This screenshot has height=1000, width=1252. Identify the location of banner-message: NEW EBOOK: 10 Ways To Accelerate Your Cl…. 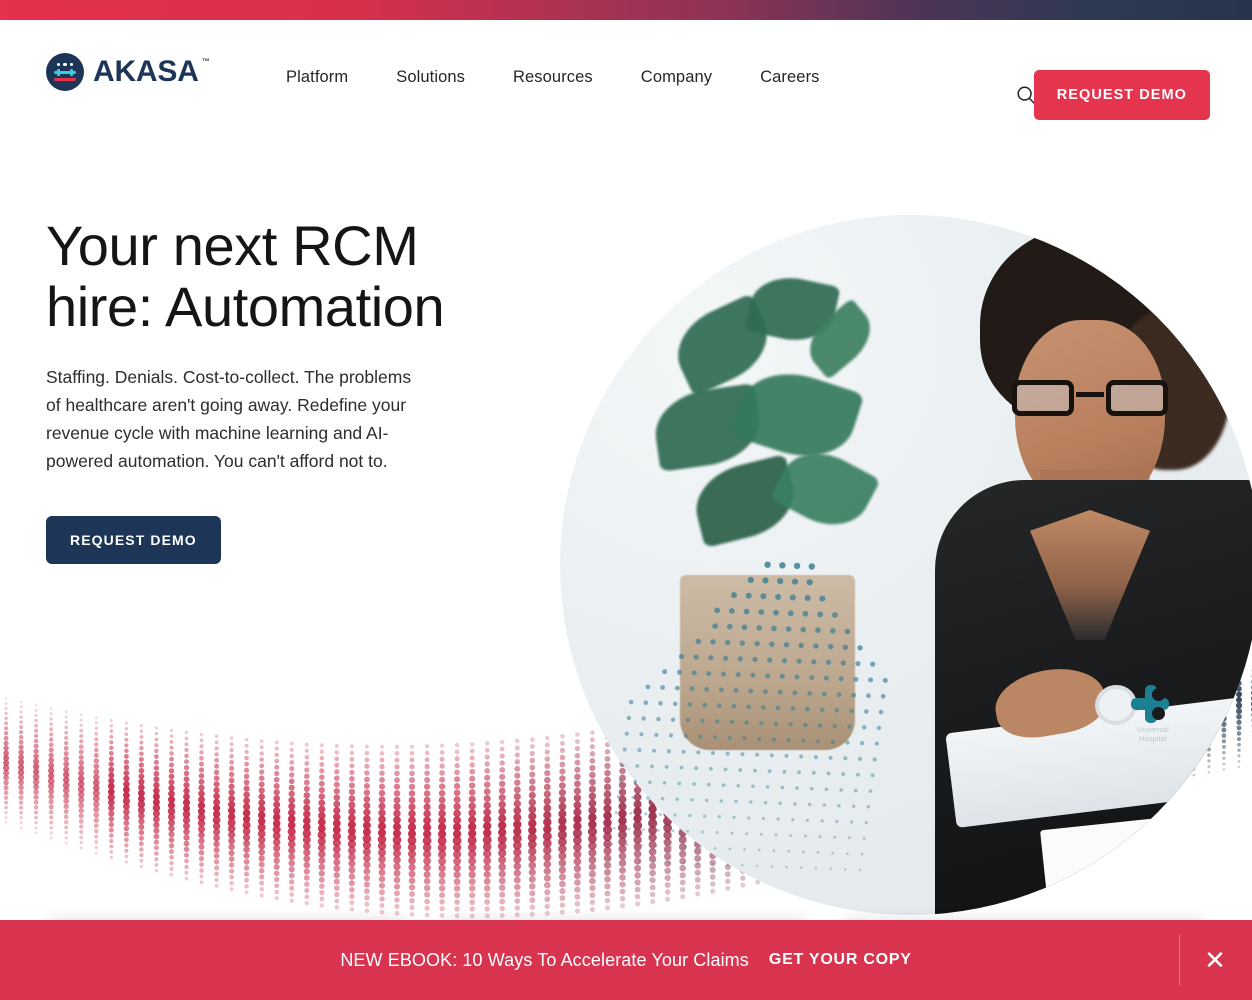
(544, 959).